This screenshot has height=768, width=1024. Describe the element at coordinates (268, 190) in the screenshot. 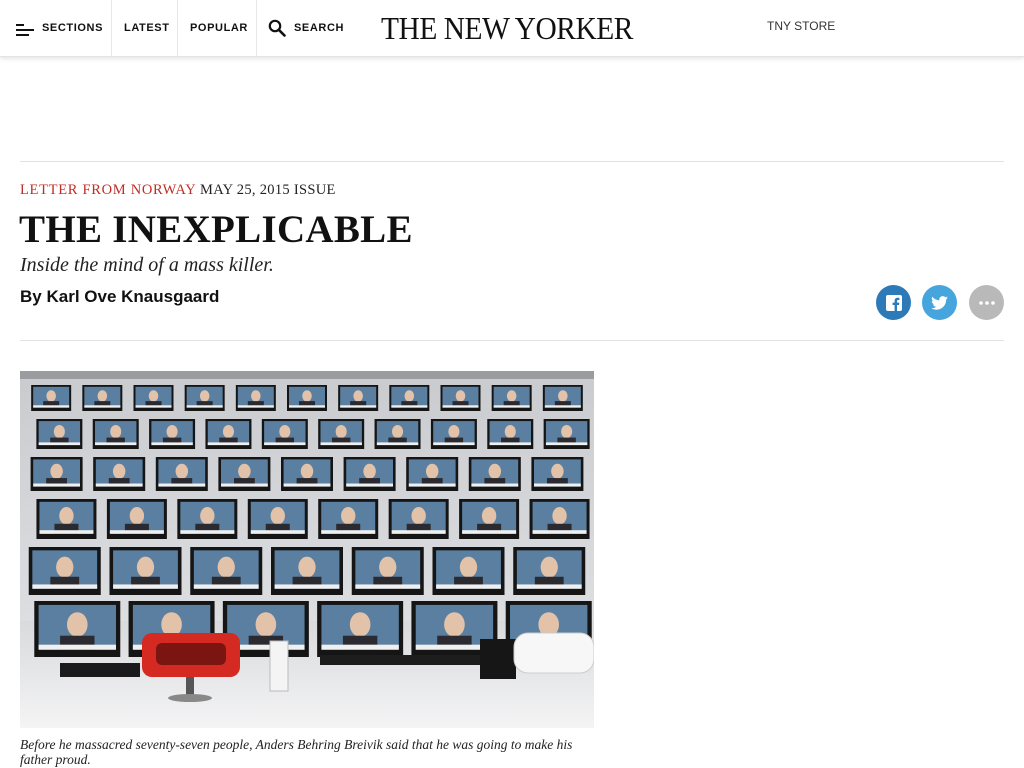

I see `issue-link: May 25, 2015 Issue` at that location.